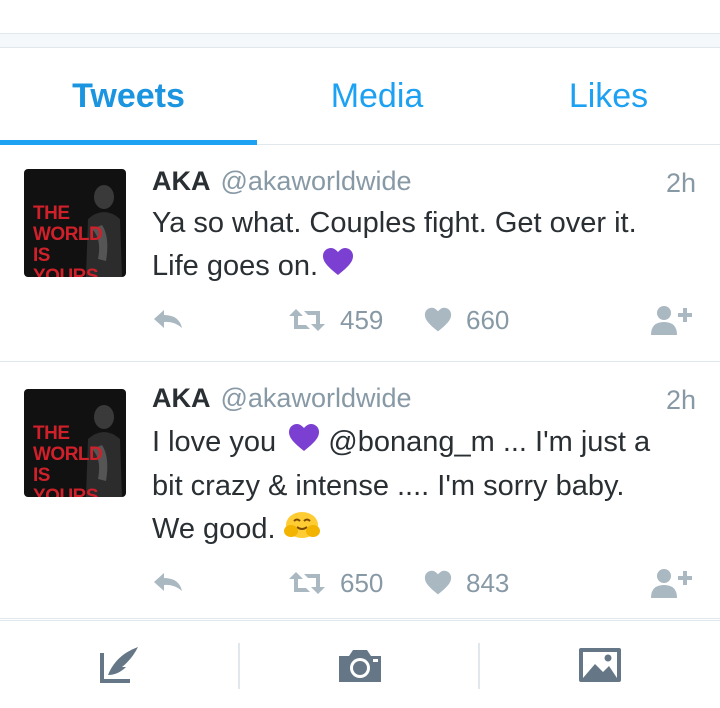 The image size is (720, 708). What do you see at coordinates (488, 582) in the screenshot?
I see `like-count: 843` at bounding box center [488, 582].